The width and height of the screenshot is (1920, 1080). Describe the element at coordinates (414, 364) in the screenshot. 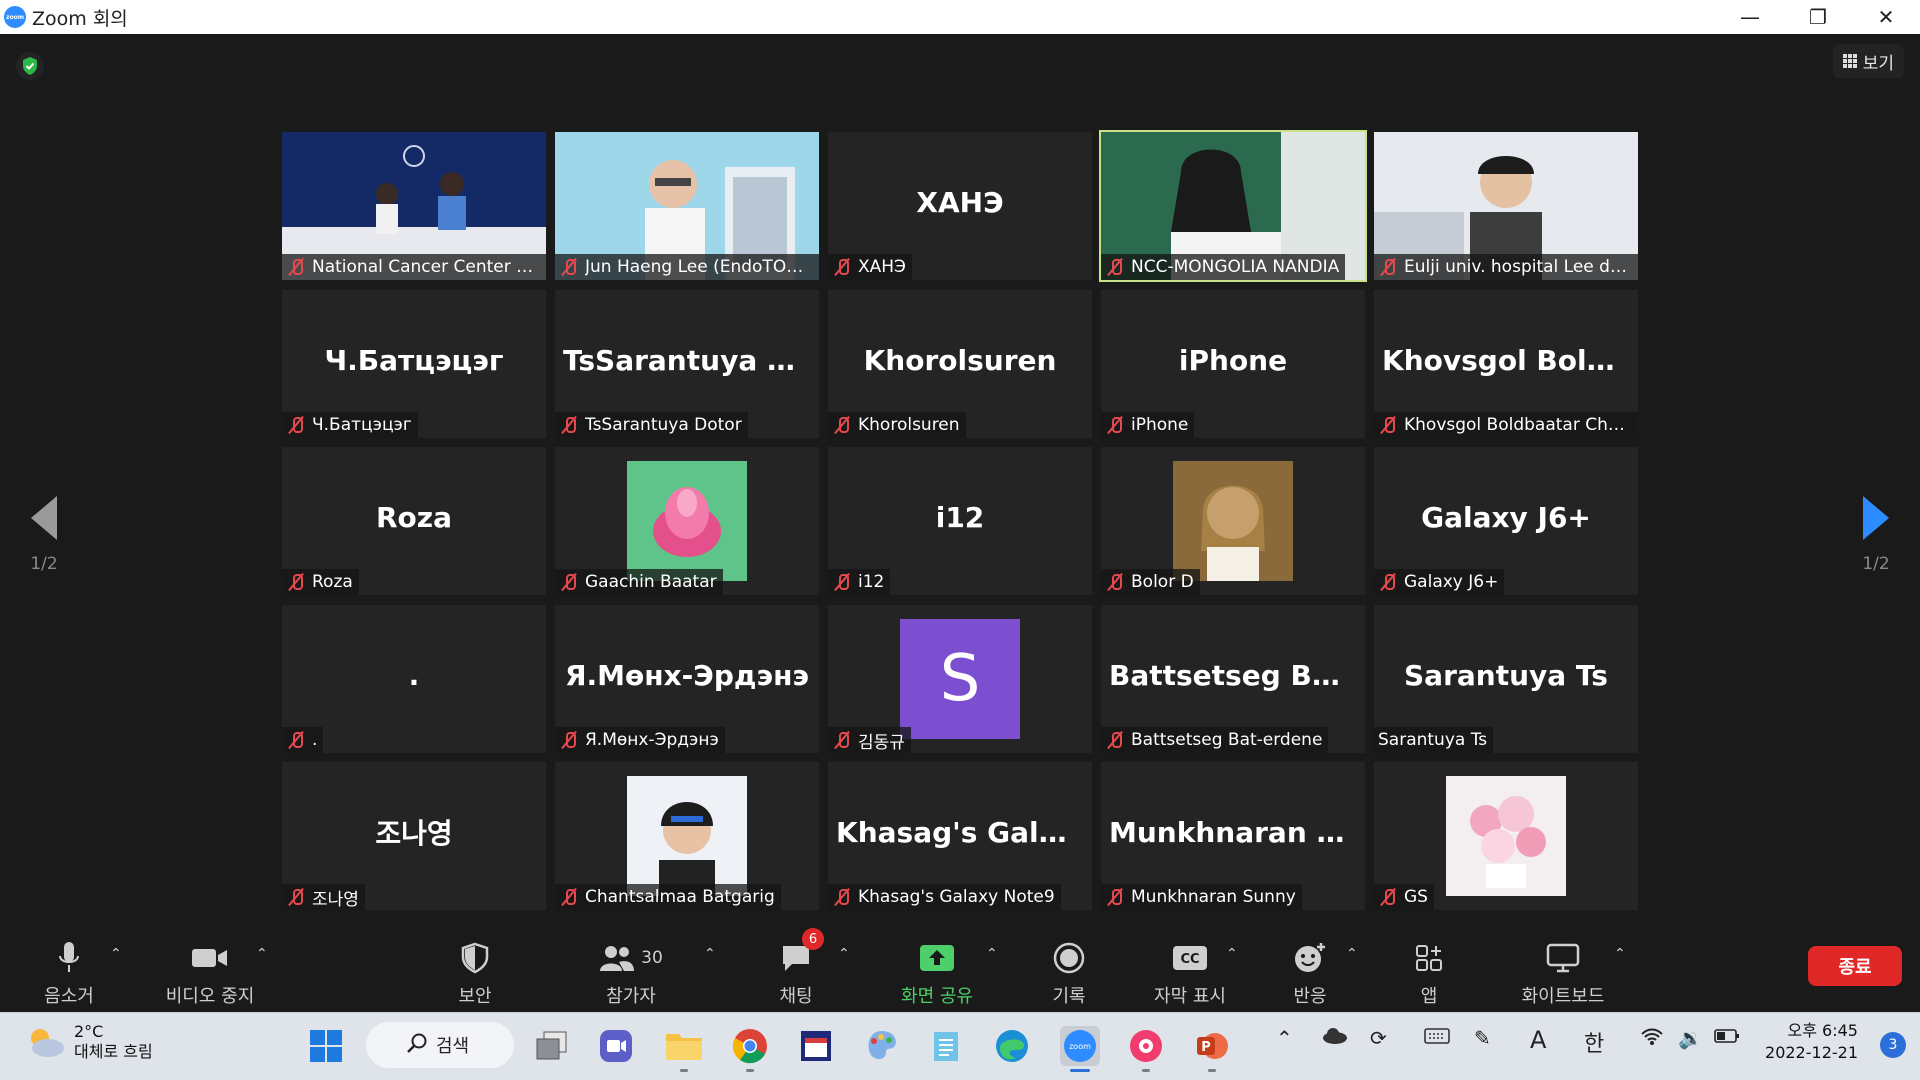

I see `participant-tile: Ч.Батцэцэг Ч.Батцэцэг` at that location.